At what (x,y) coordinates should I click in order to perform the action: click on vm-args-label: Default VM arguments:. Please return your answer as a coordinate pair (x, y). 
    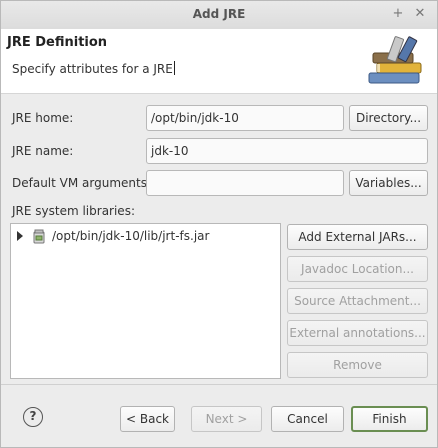
    Looking at the image, I should click on (82, 183).